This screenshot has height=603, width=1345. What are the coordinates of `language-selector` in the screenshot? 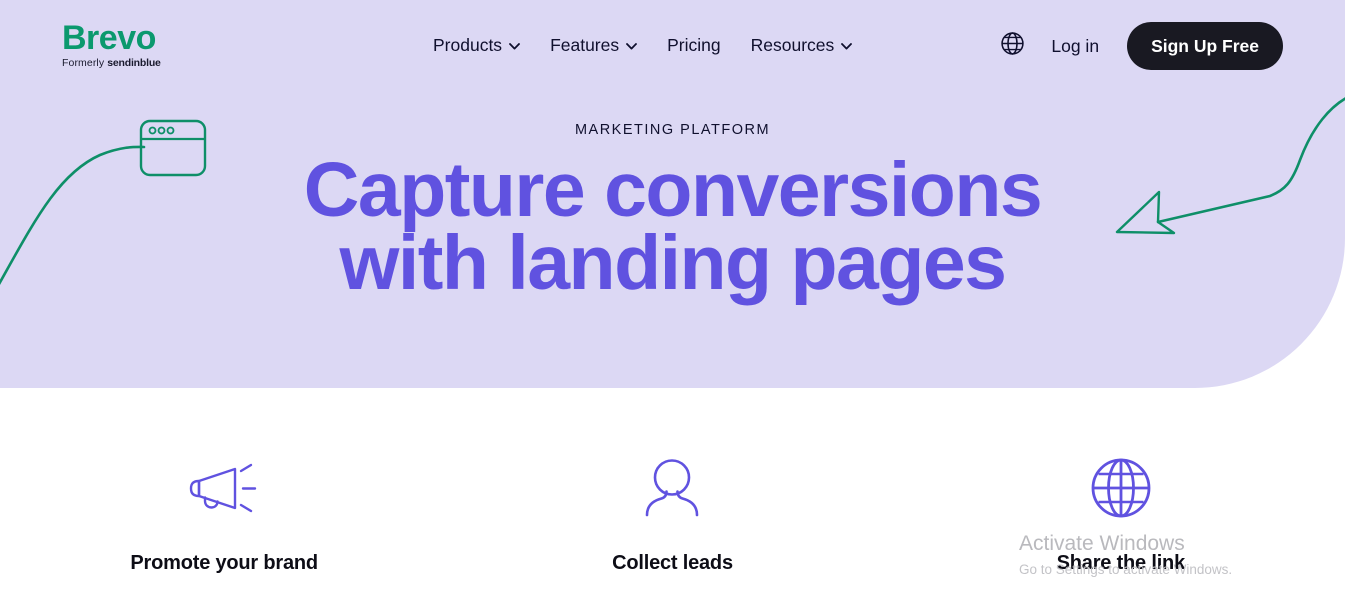 It's located at (1012, 46).